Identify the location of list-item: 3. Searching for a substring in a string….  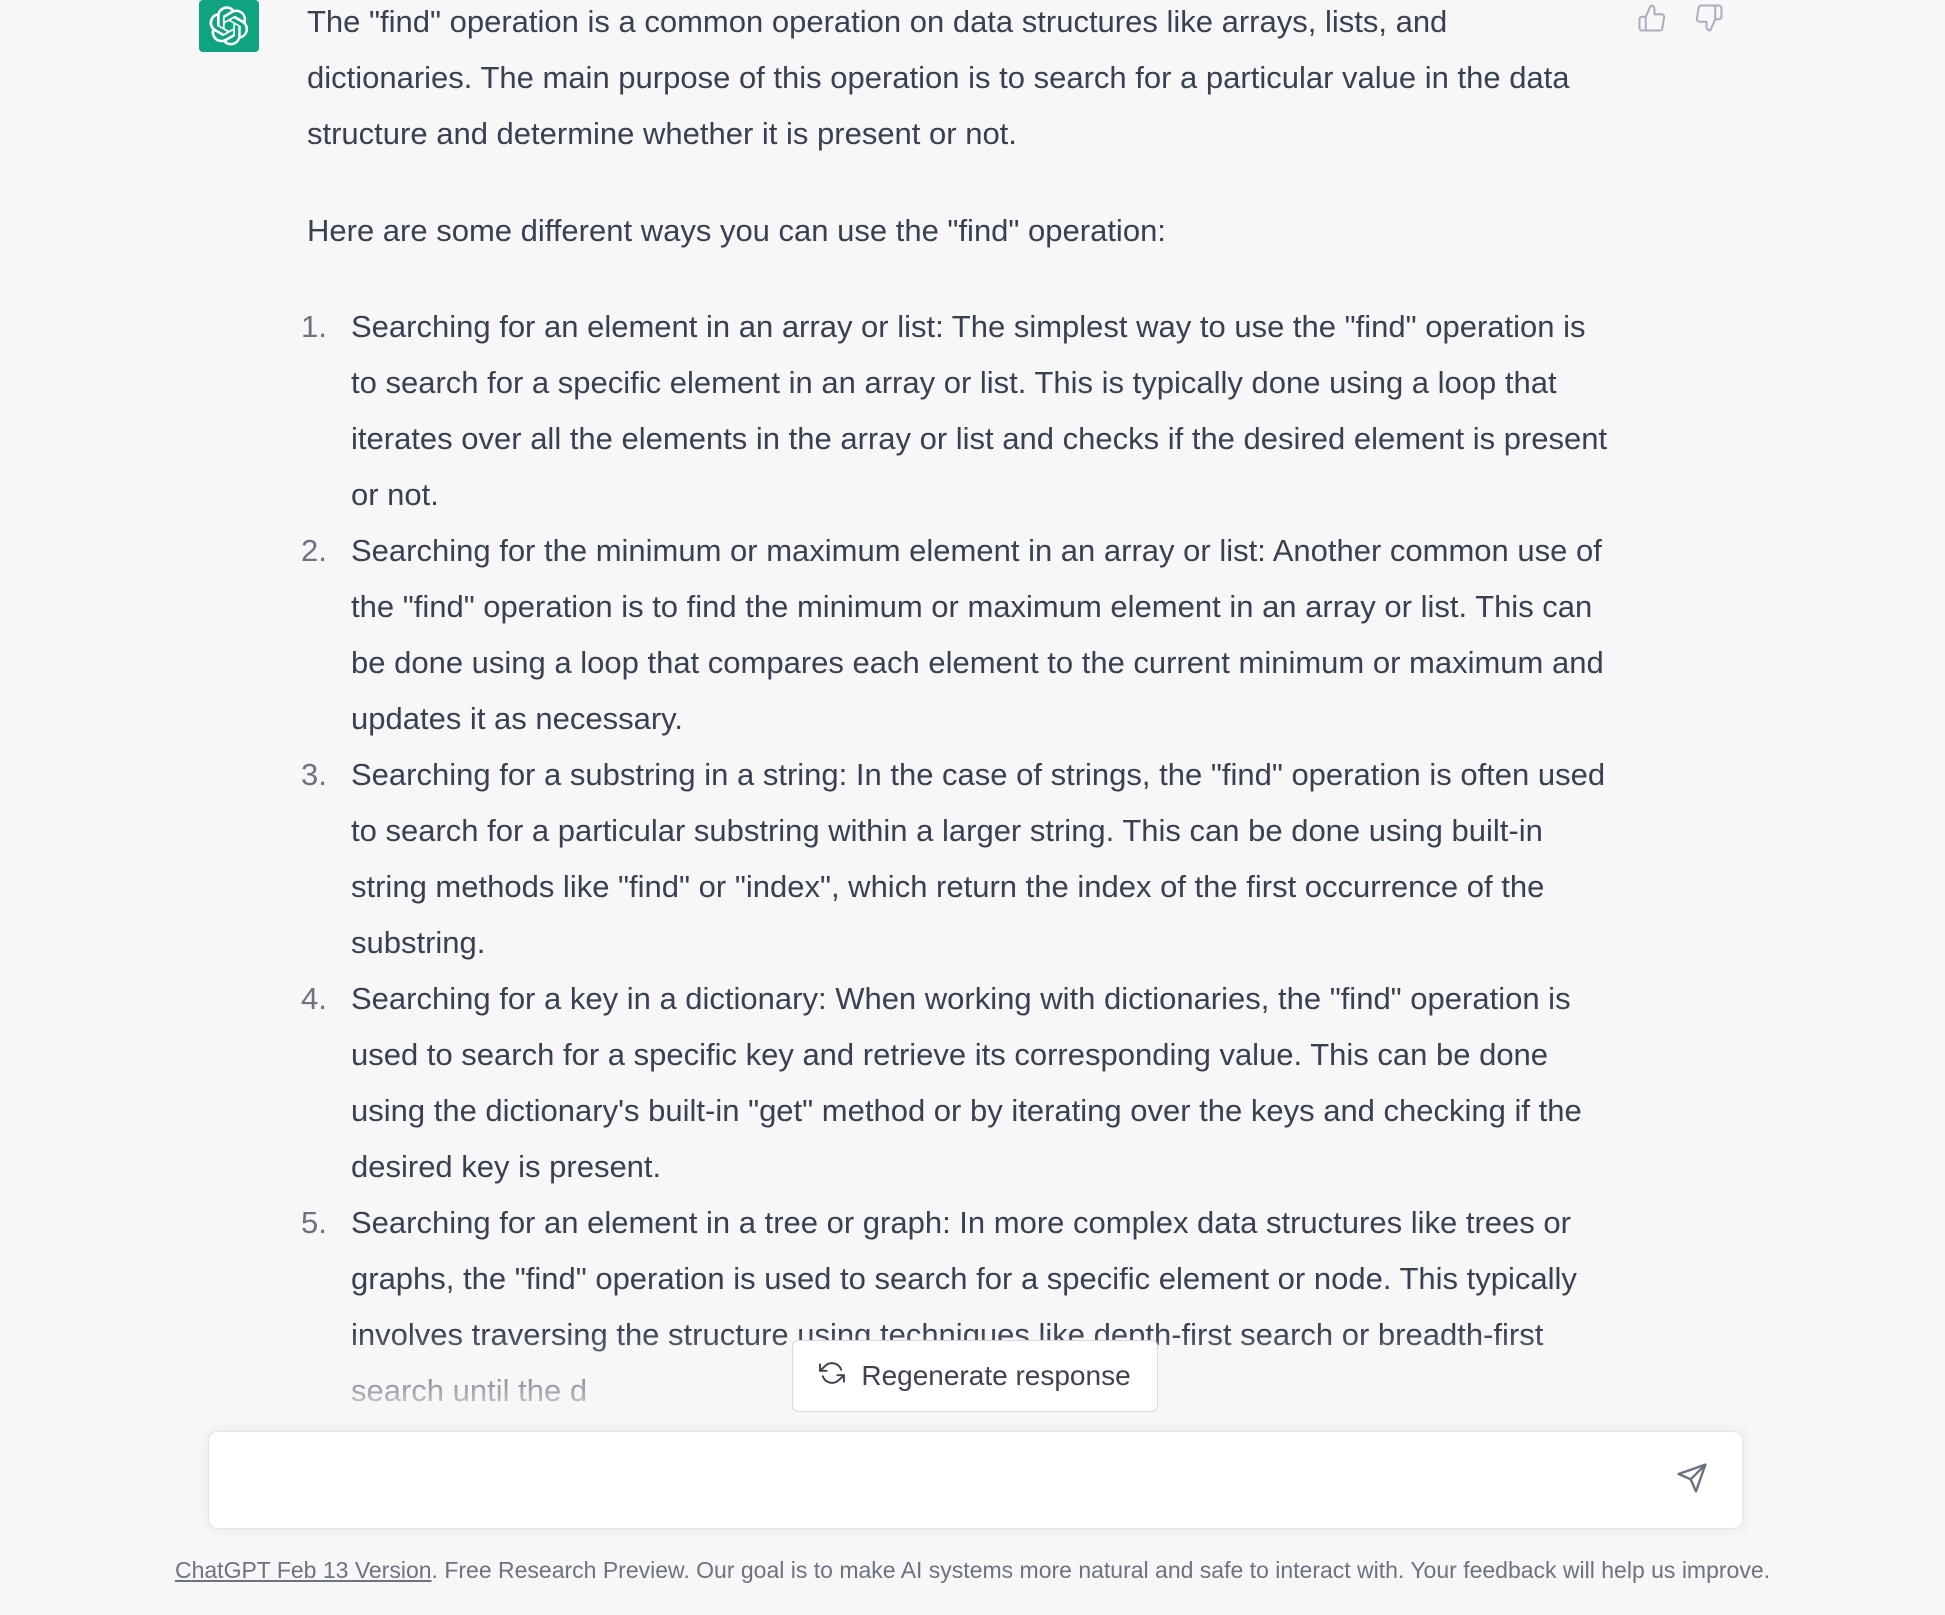
(959, 859).